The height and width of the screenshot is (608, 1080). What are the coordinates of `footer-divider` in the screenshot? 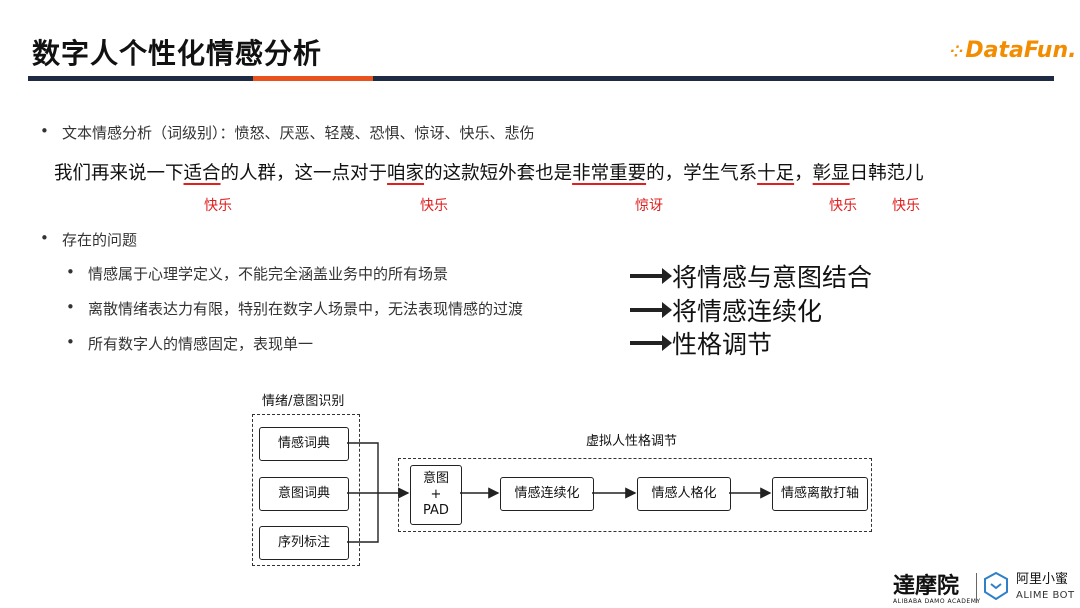 It's located at (976, 588).